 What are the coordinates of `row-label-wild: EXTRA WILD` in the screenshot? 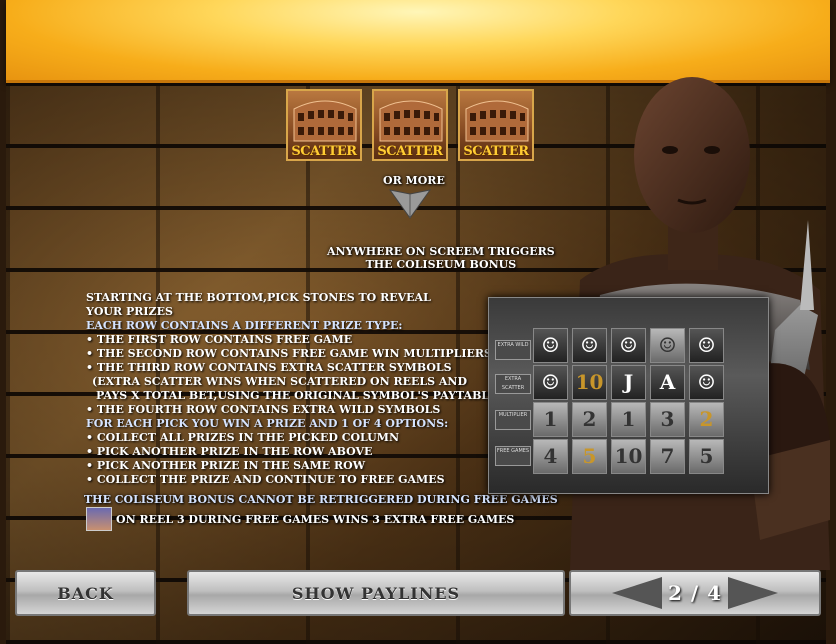 It's located at (513, 350).